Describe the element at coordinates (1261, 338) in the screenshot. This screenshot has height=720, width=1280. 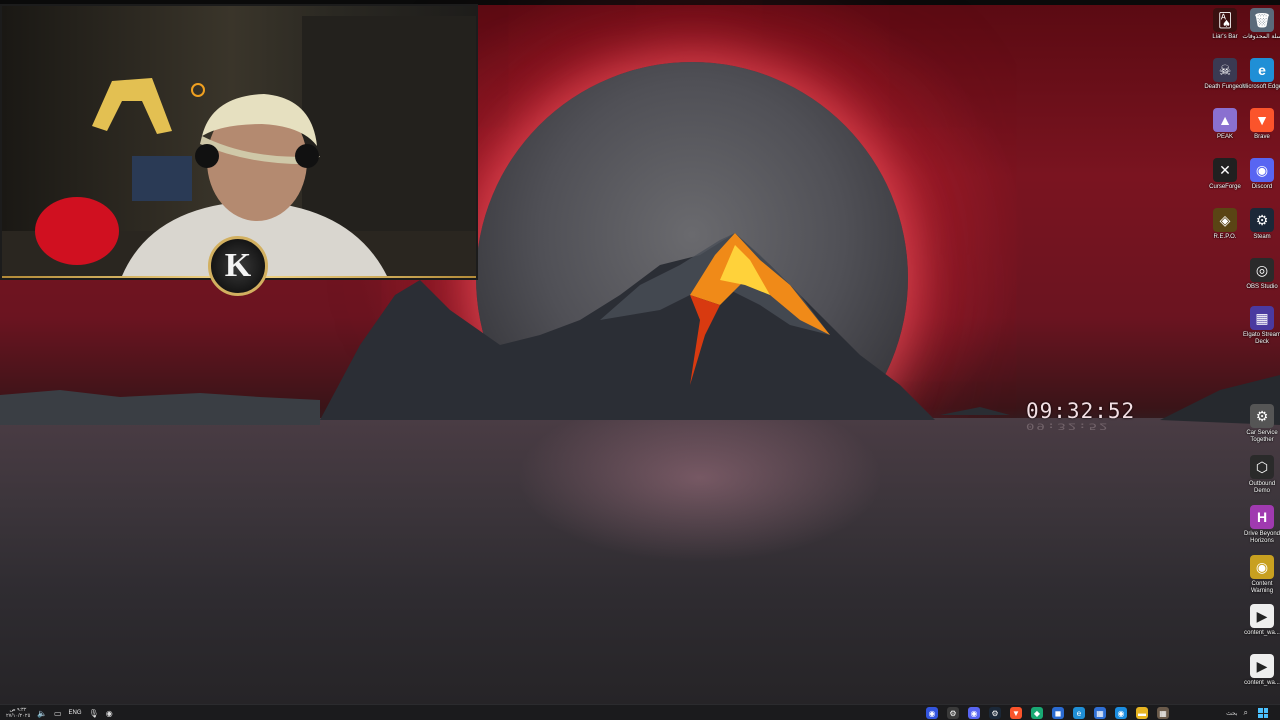
I see `desktop-shortcut-label: Elgato Stream Deck` at that location.